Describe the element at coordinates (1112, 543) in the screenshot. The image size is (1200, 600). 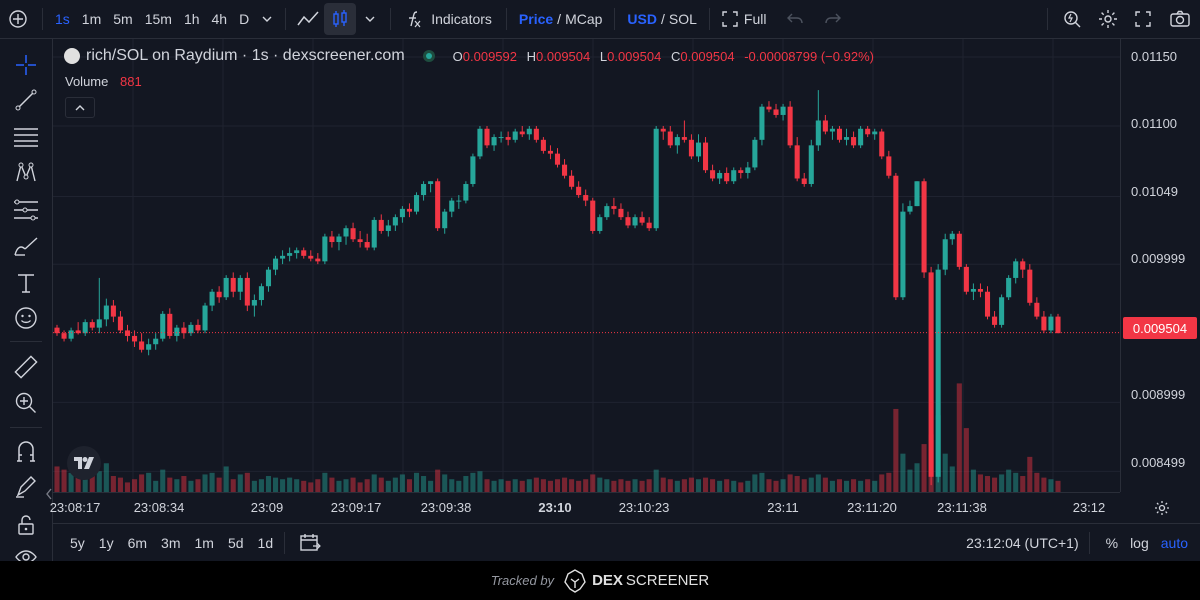
I see `percent-scale-toggle: %` at that location.